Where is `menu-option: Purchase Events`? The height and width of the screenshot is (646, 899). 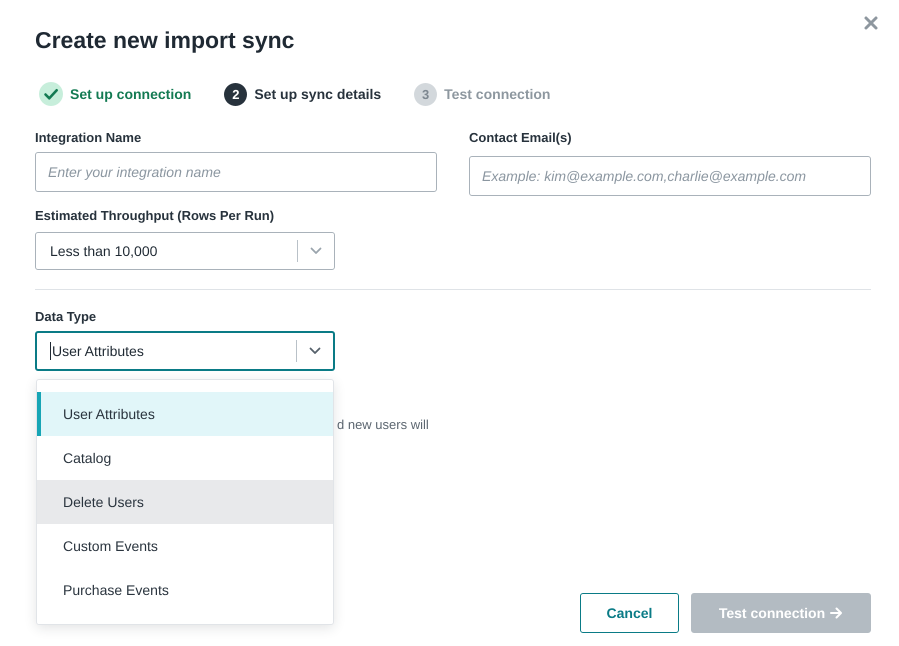 menu-option: Purchase Events is located at coordinates (185, 590).